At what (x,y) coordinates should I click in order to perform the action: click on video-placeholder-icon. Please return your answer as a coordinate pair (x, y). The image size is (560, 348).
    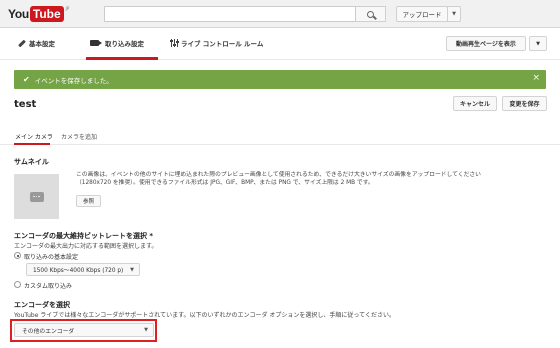
    Looking at the image, I should click on (36, 196).